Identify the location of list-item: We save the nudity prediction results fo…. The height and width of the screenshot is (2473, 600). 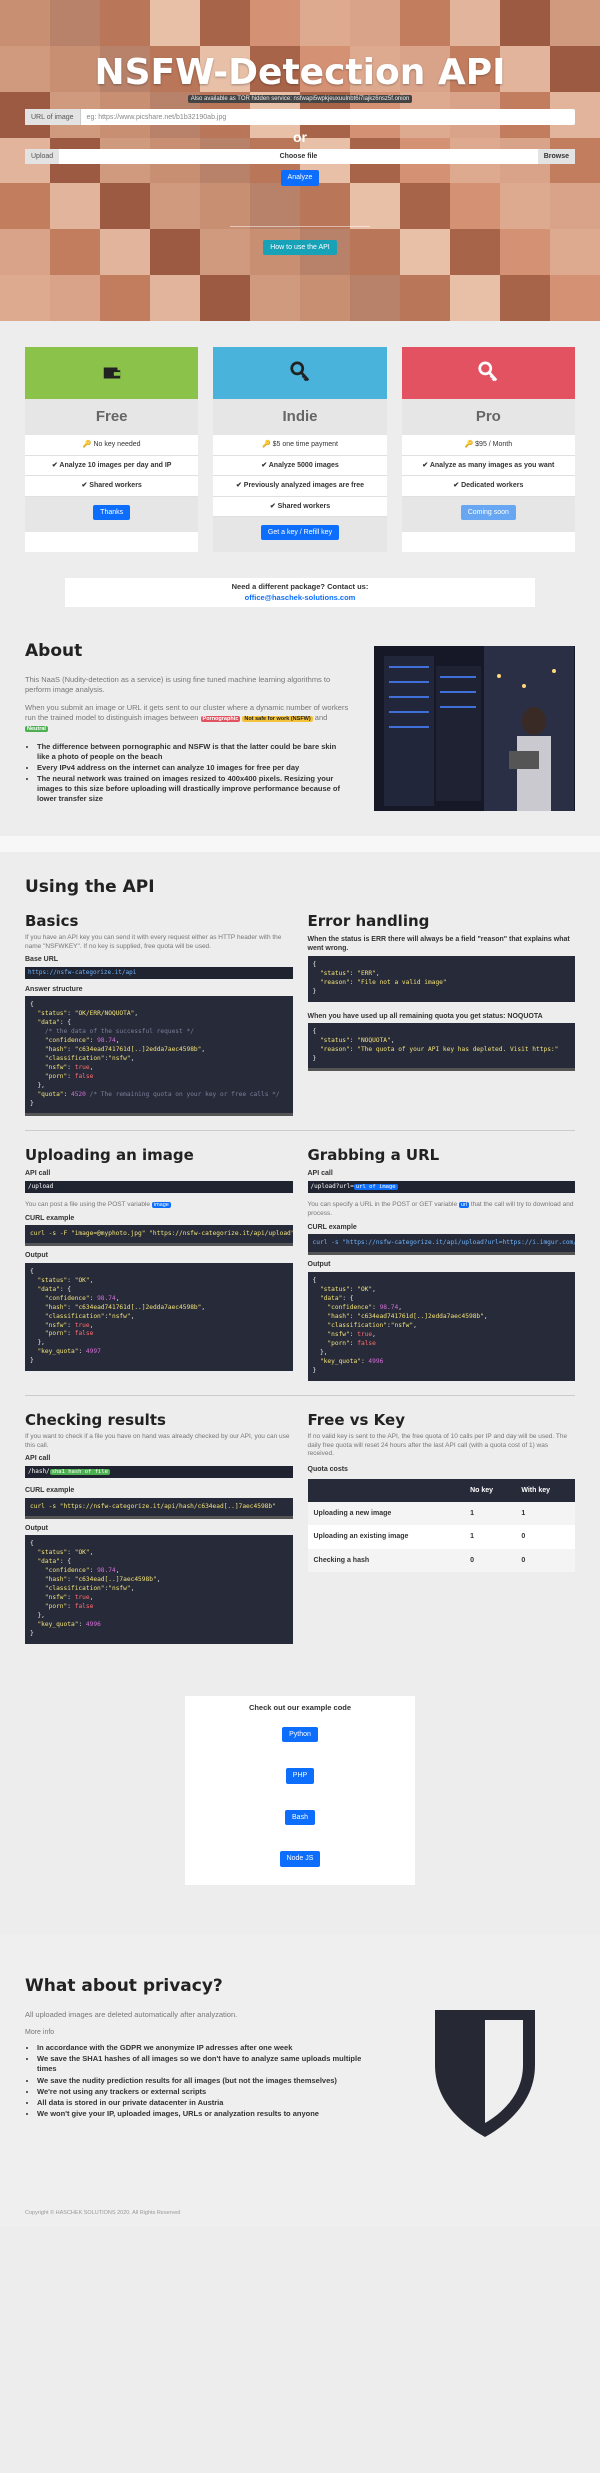
(206, 2081).